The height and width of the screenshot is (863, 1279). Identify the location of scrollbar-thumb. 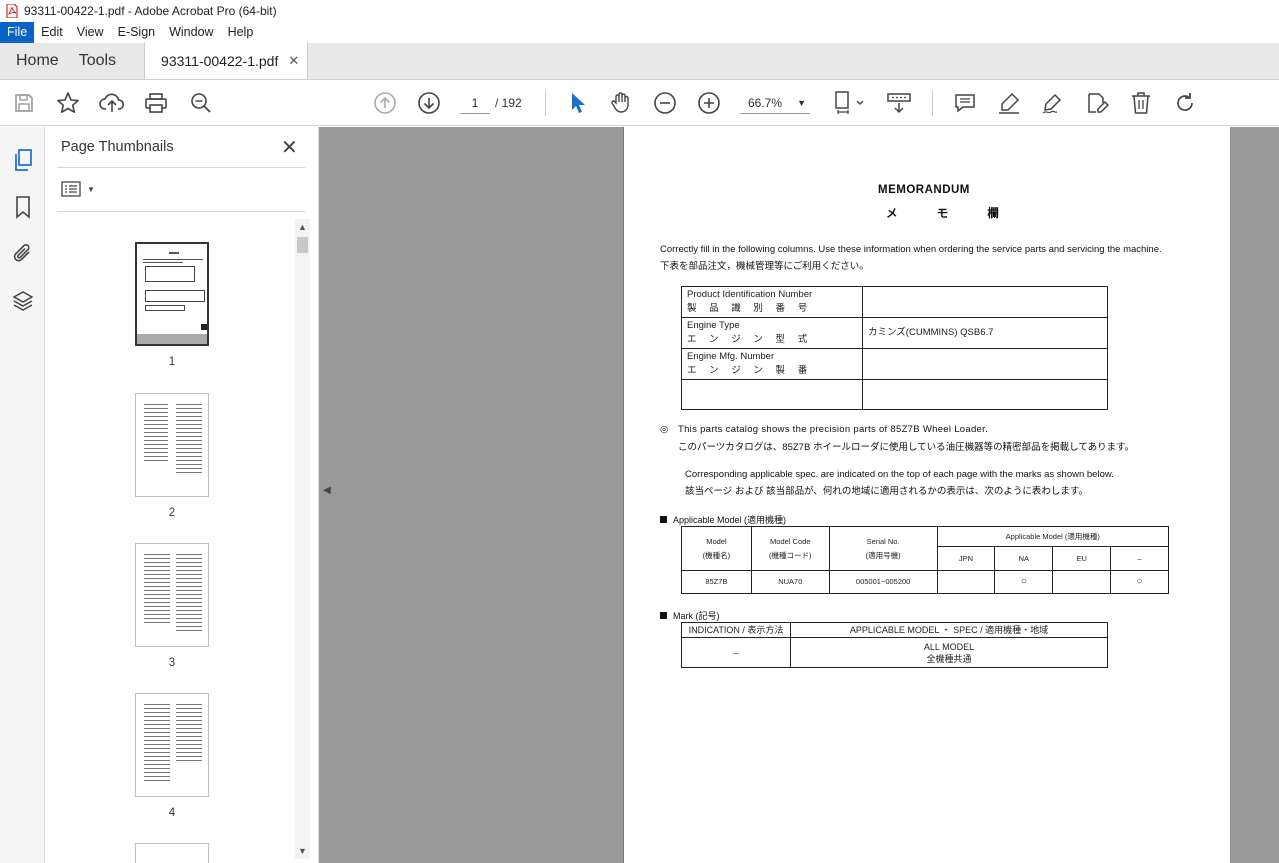
(302, 245).